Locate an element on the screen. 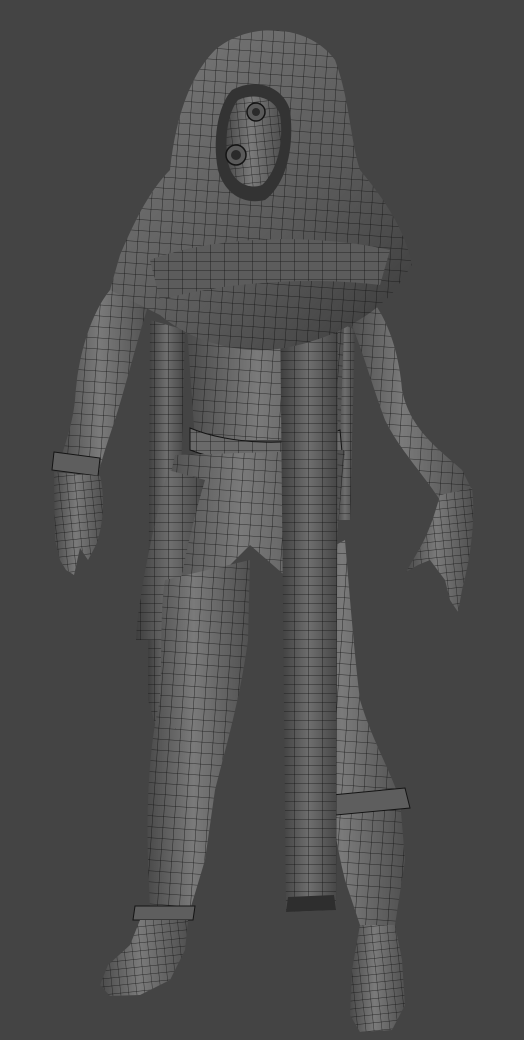 The height and width of the screenshot is (1040, 524). left-foot is located at coordinates (144, 958).